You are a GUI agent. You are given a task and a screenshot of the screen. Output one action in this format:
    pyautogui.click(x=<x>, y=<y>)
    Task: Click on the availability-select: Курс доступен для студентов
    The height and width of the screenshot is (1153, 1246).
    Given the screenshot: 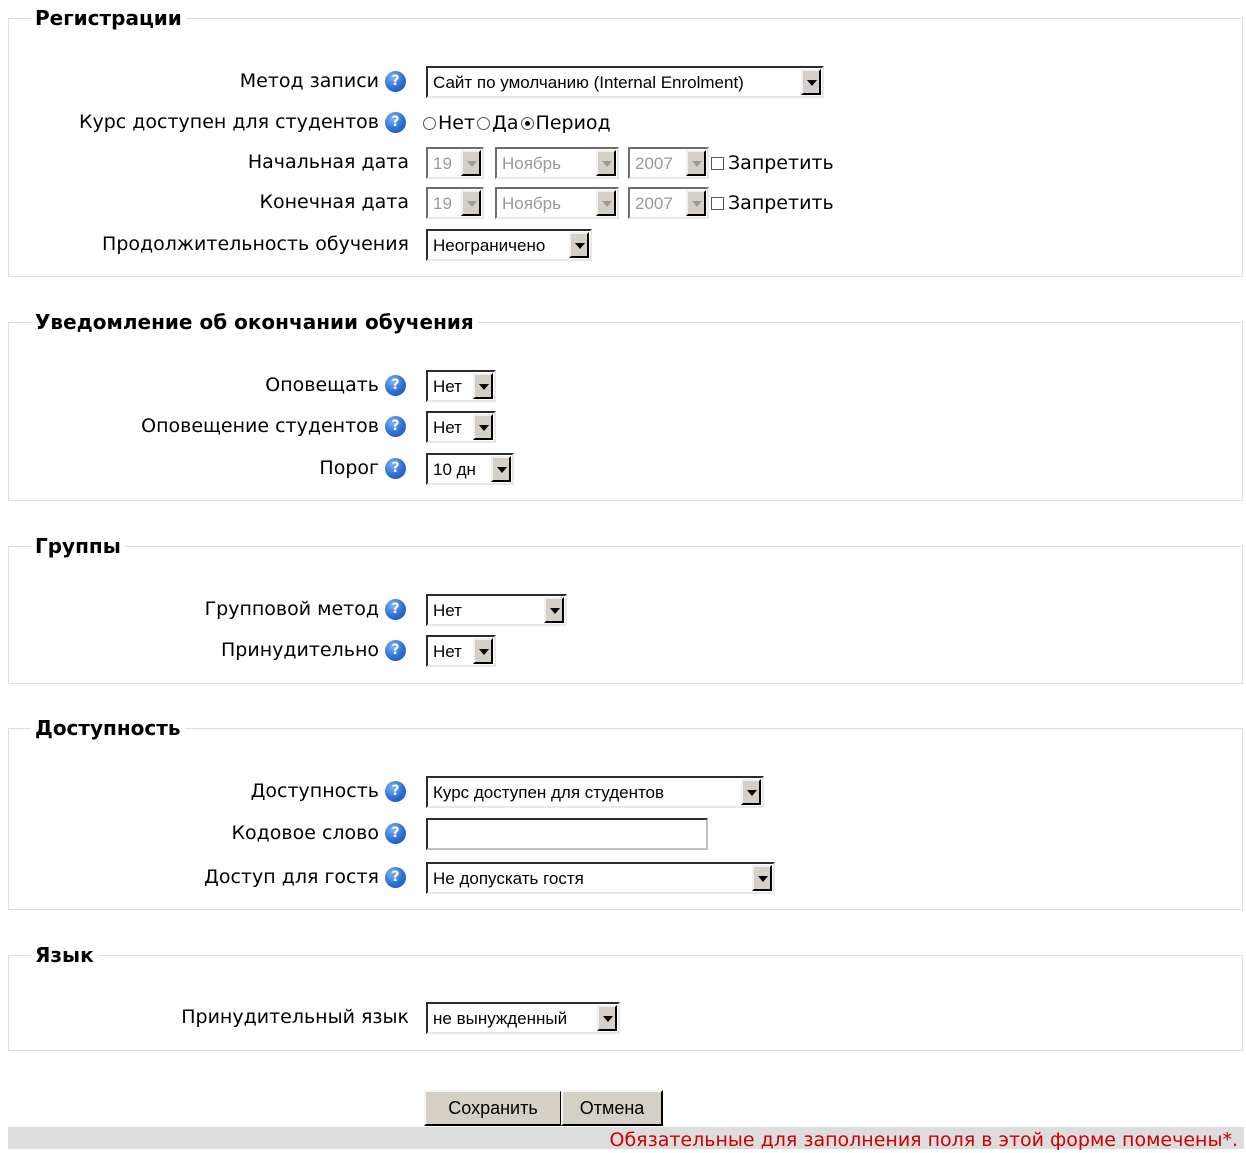 What is the action you would take?
    pyautogui.click(x=595, y=792)
    